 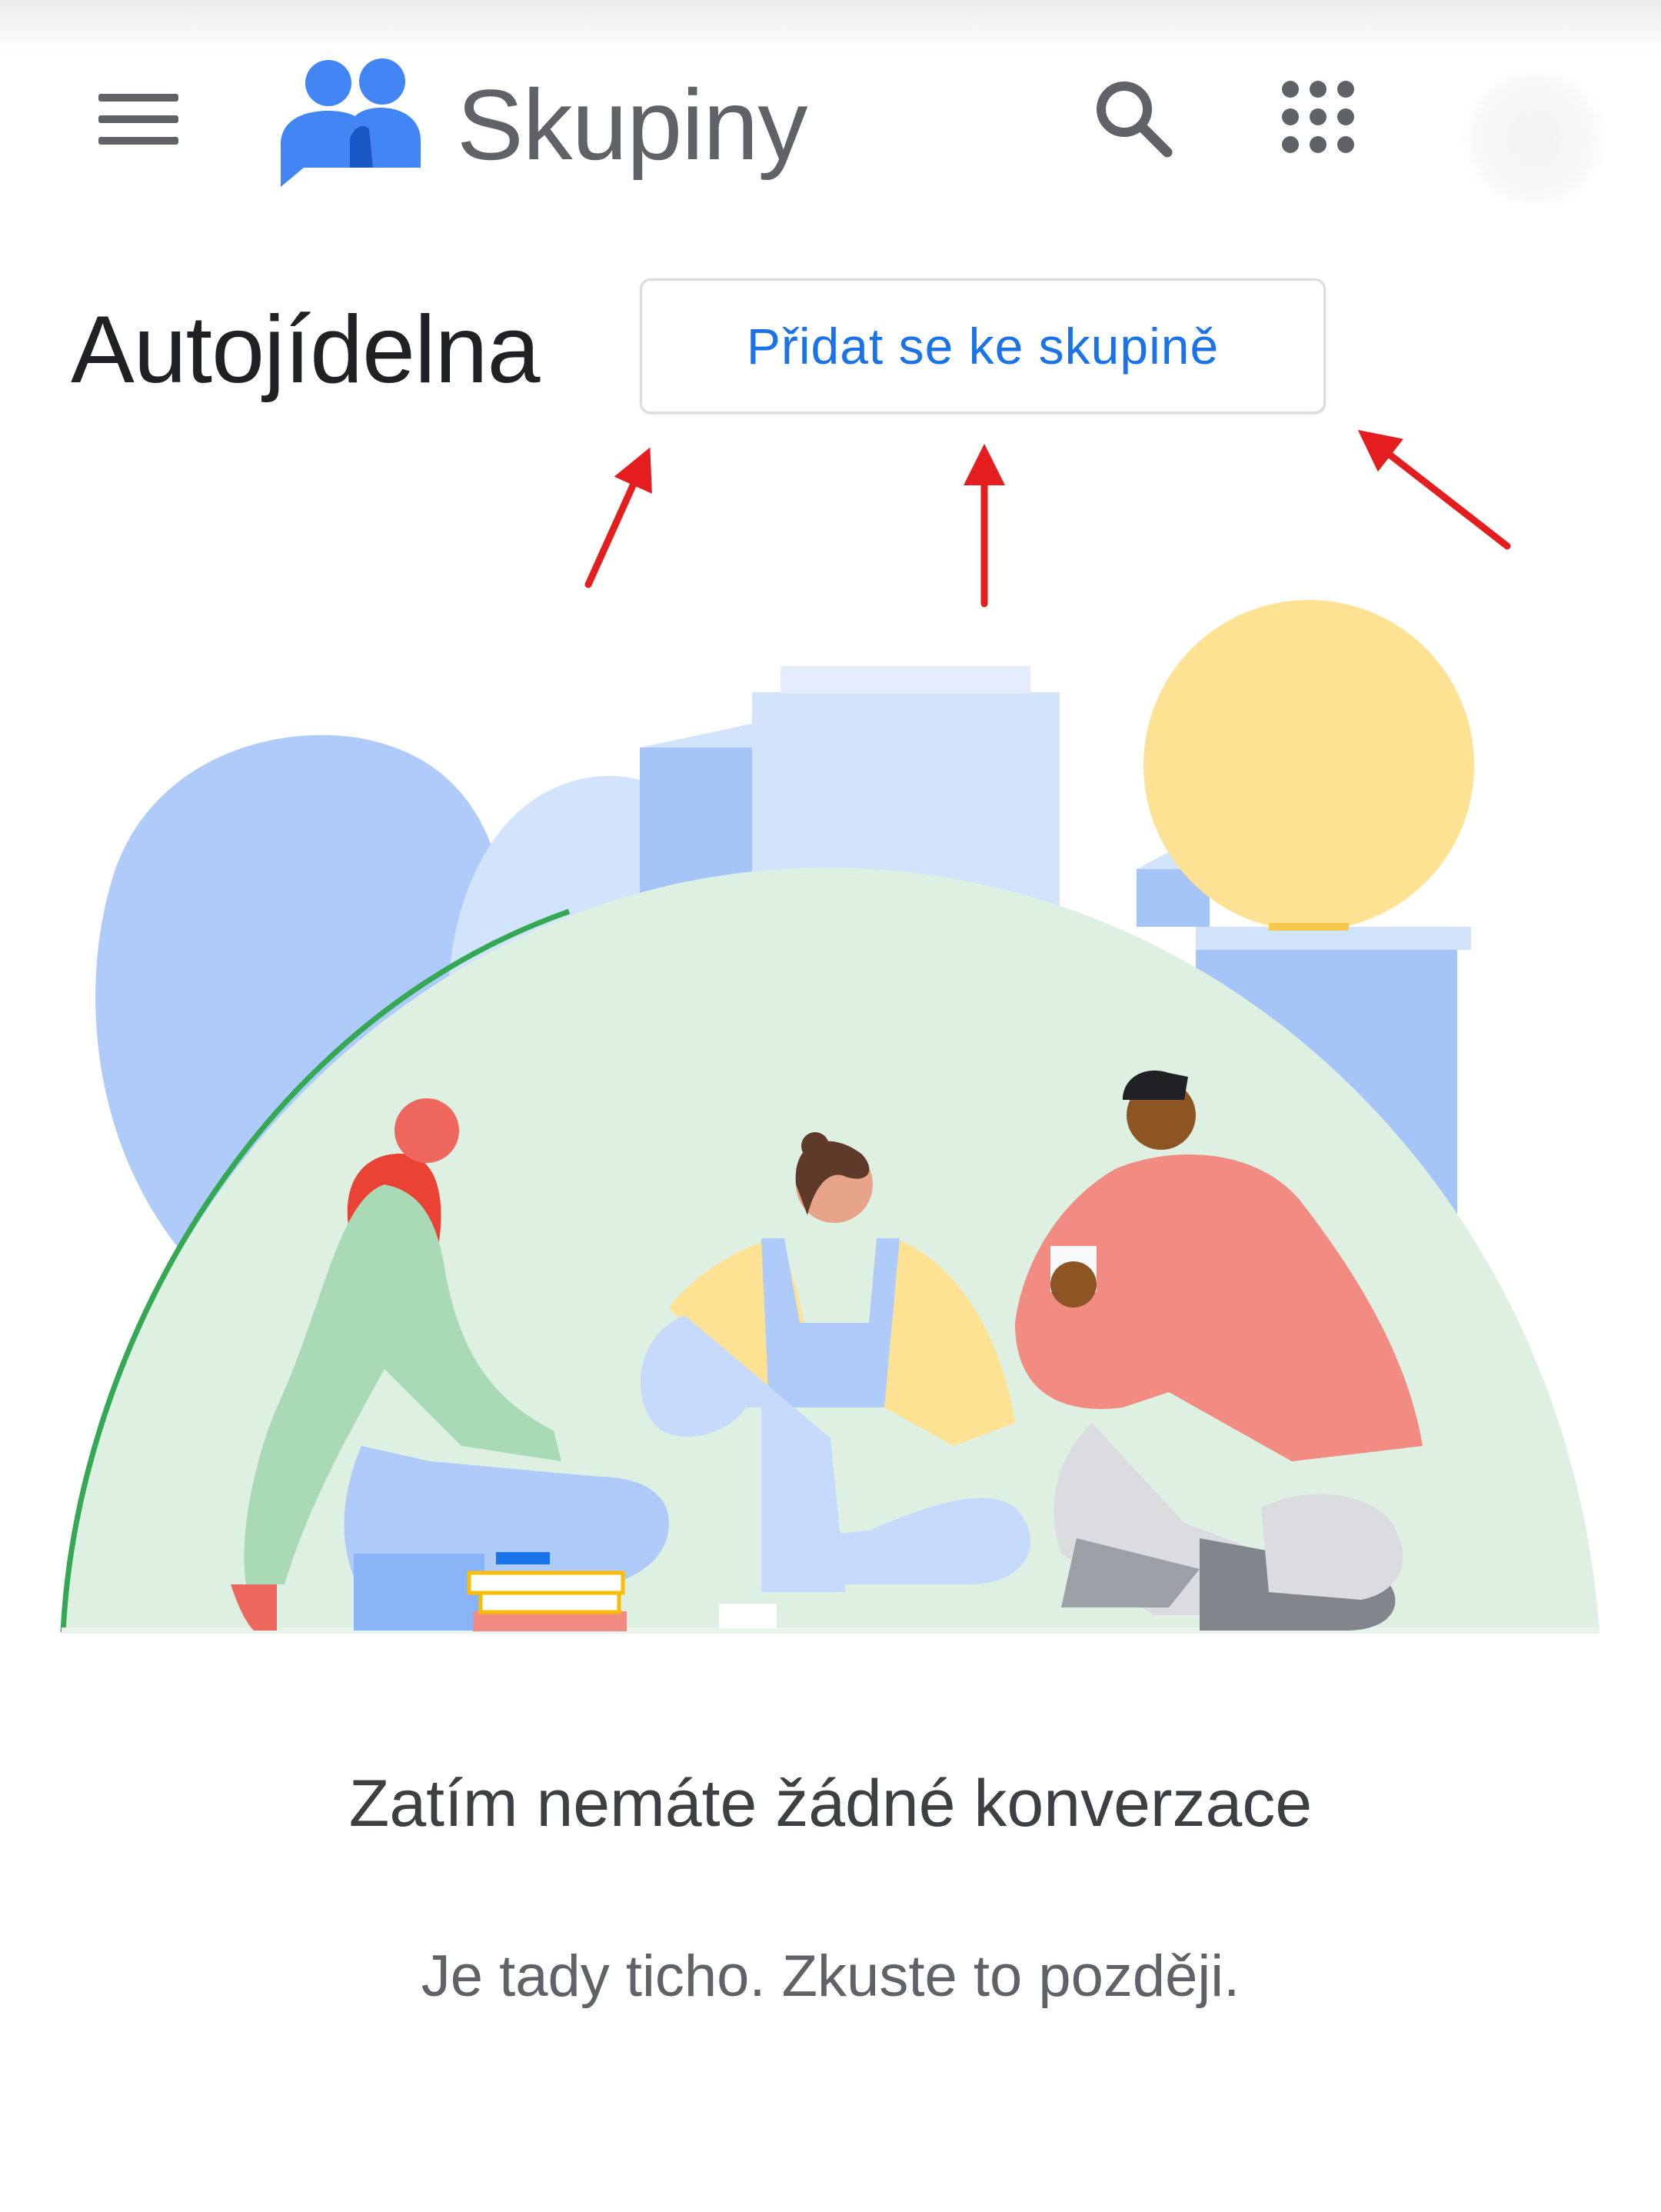 What do you see at coordinates (830, 111) in the screenshot?
I see `top-app-bar` at bounding box center [830, 111].